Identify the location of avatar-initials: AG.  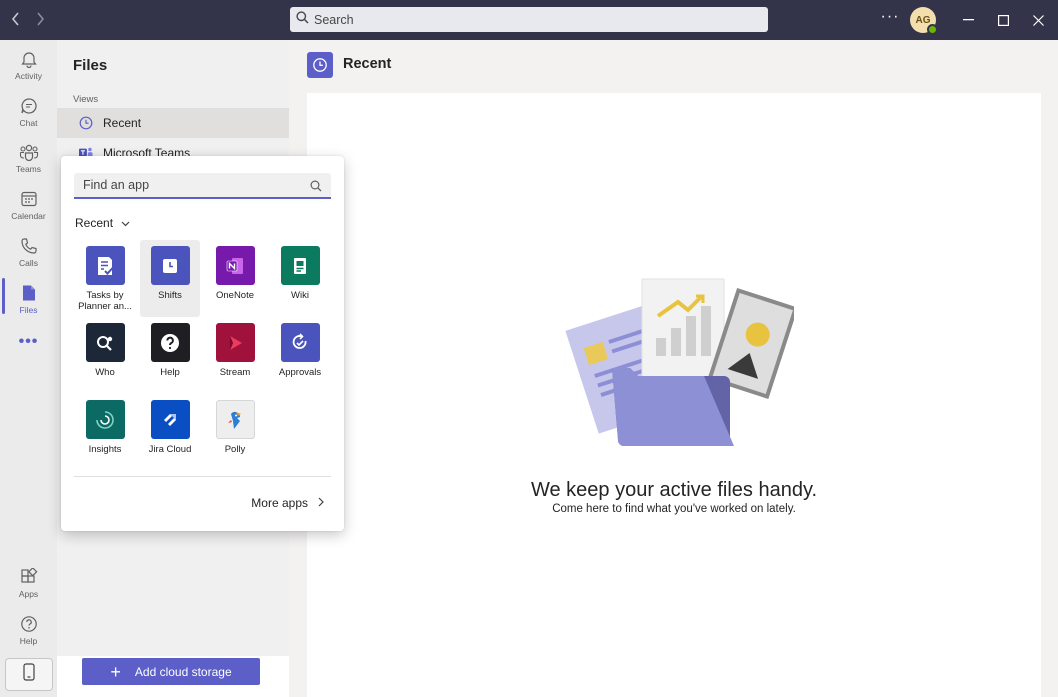
(923, 20).